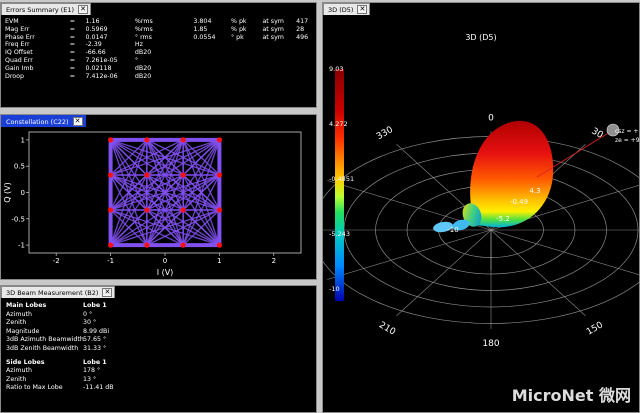 Image resolution: width=640 pixels, height=413 pixels. I want to click on errors-row: Mag Err = 0.5969 %rms 1.85 % pk at sym 28, so click(160, 30).